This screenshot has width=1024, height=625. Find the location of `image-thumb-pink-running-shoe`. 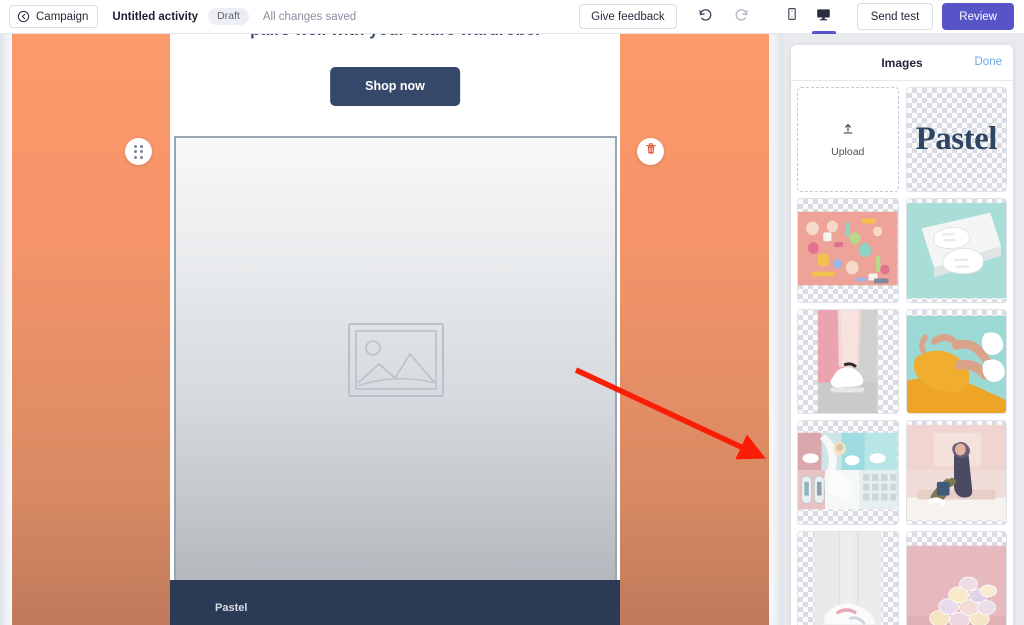

image-thumb-pink-running-shoe is located at coordinates (848, 578).